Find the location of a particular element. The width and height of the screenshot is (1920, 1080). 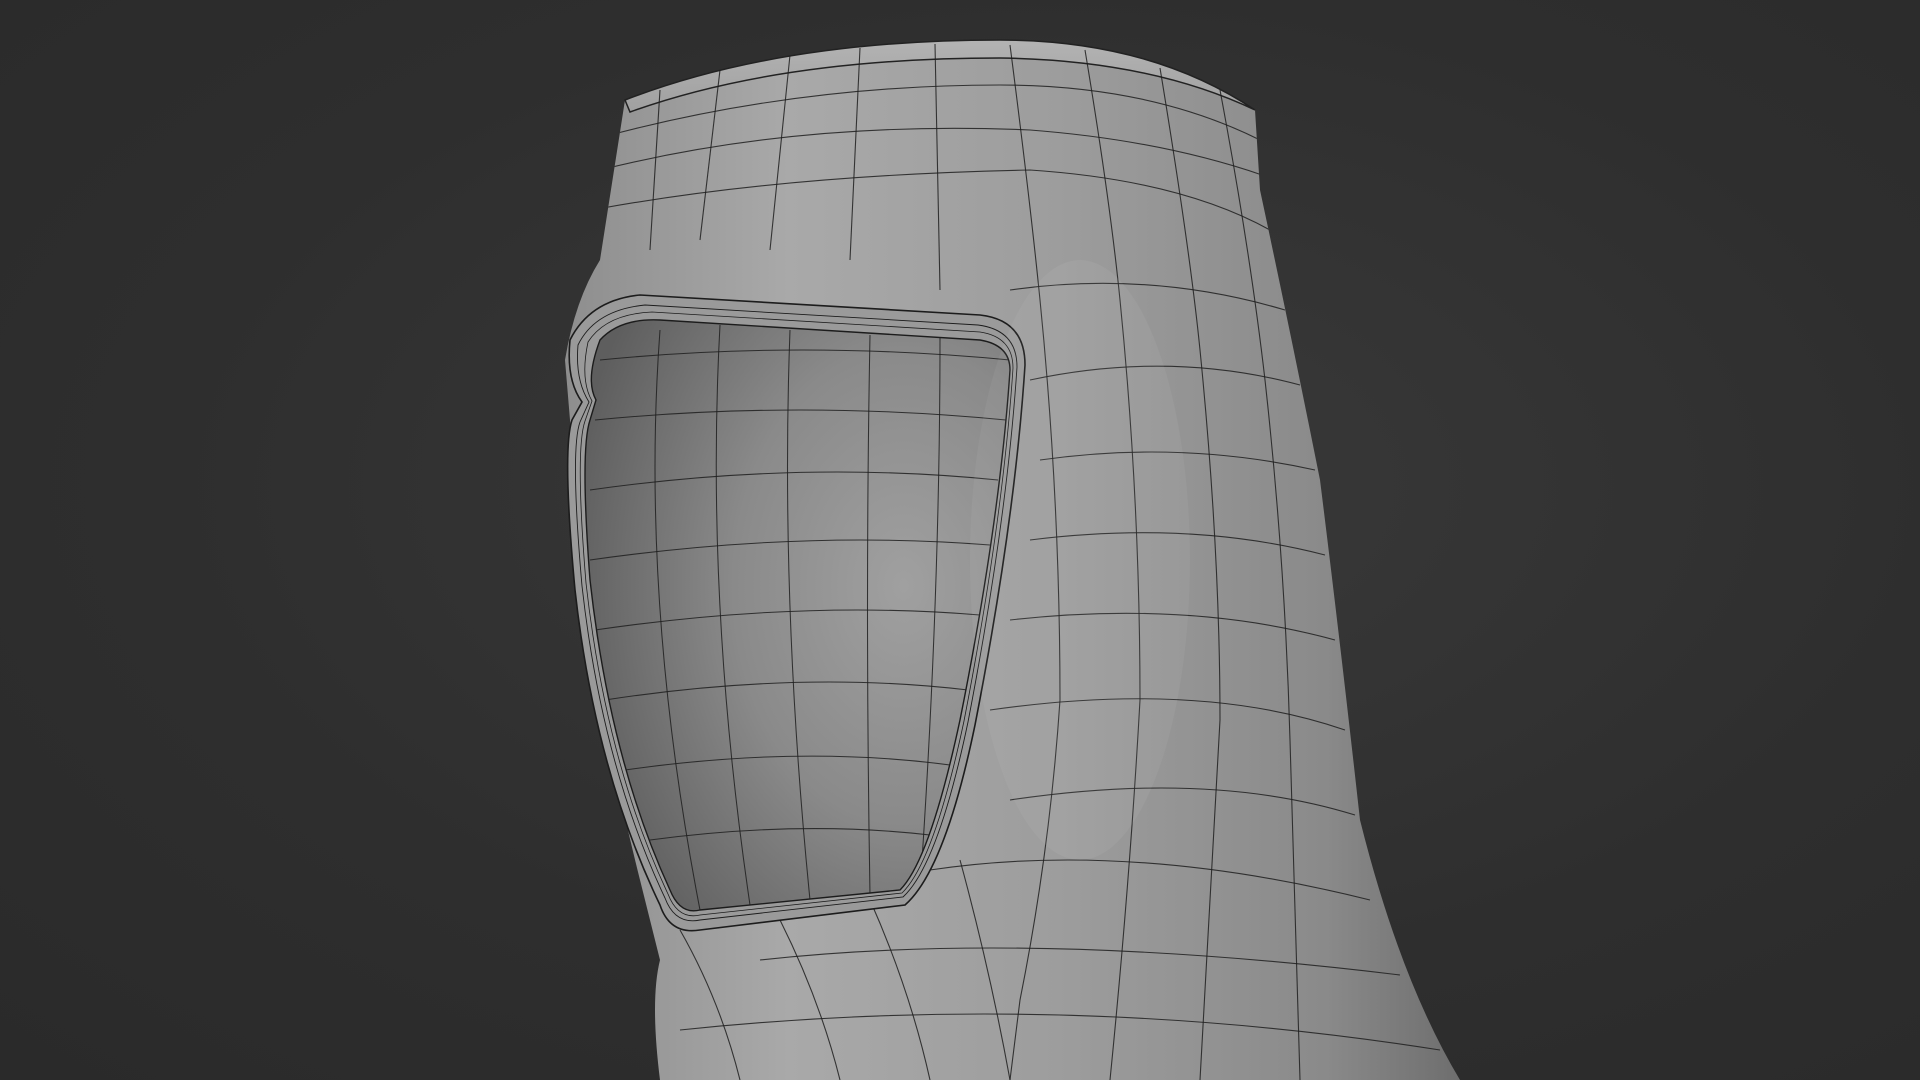

surface-highlight is located at coordinates (1080, 560).